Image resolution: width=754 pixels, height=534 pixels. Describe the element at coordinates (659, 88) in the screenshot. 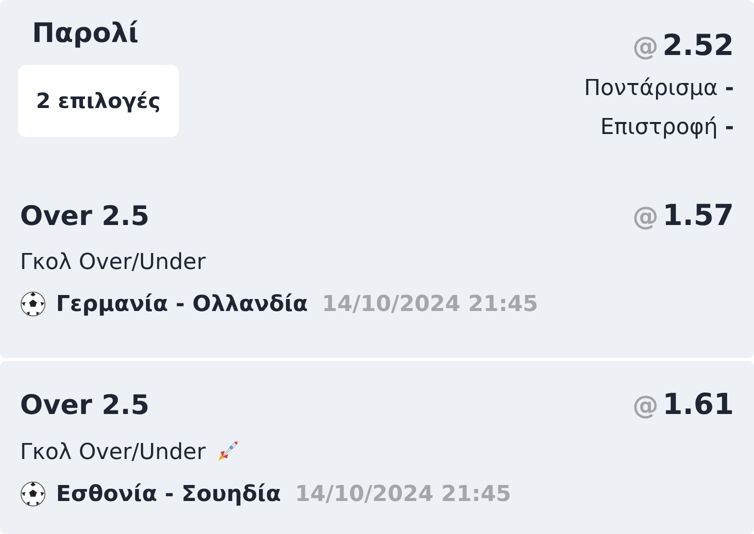

I see `stake-text: Ποντάρισμα -` at that location.